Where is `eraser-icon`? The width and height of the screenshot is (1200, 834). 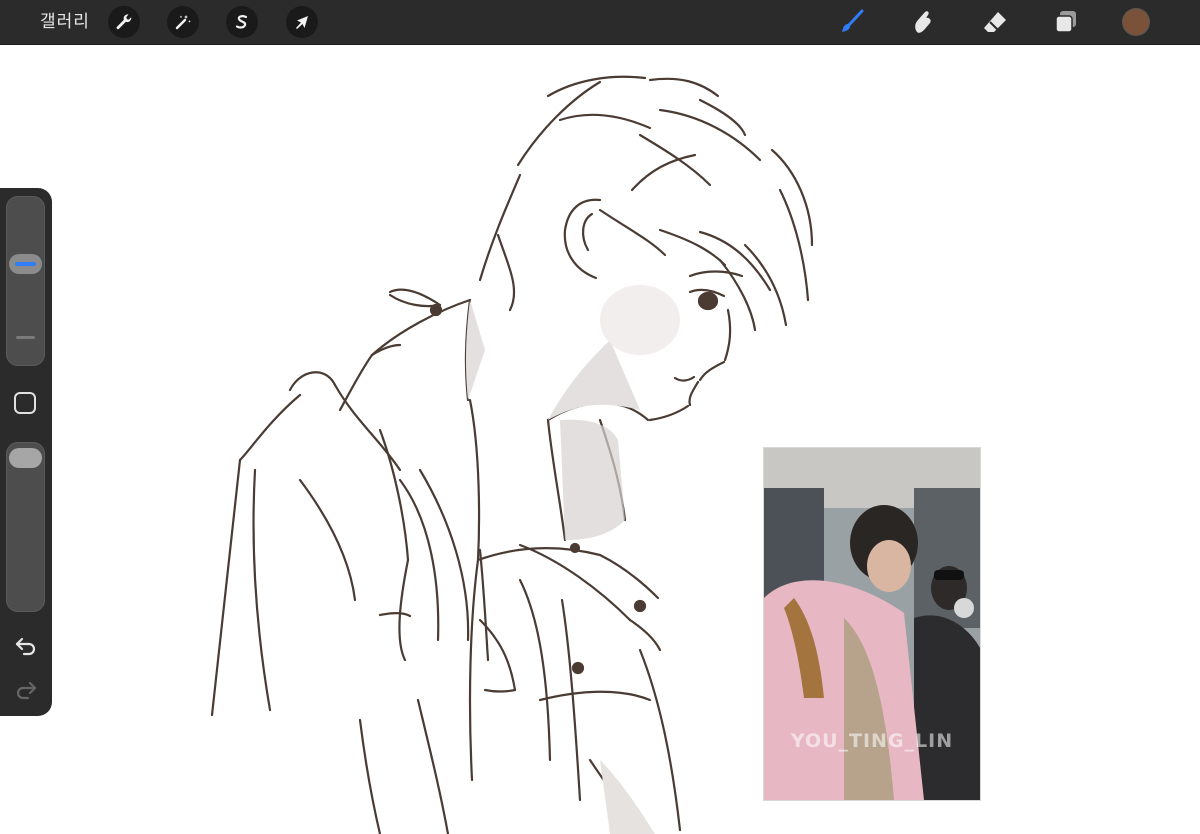
eraser-icon is located at coordinates (995, 22).